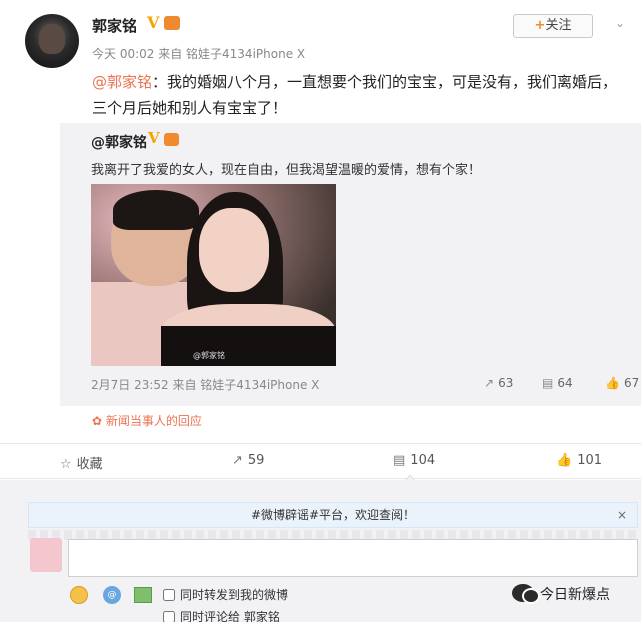  What do you see at coordinates (156, 210) in the screenshot?
I see `photo-man-hair` at bounding box center [156, 210].